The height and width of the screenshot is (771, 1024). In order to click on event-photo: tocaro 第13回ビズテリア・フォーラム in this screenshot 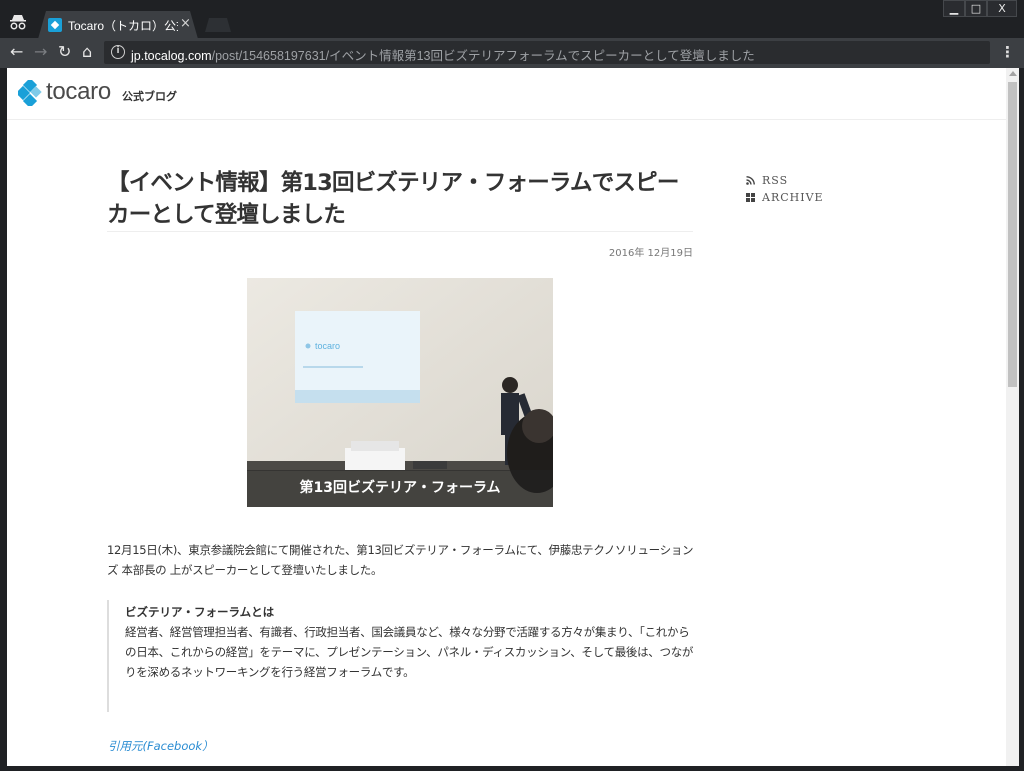, I will do `click(400, 392)`.